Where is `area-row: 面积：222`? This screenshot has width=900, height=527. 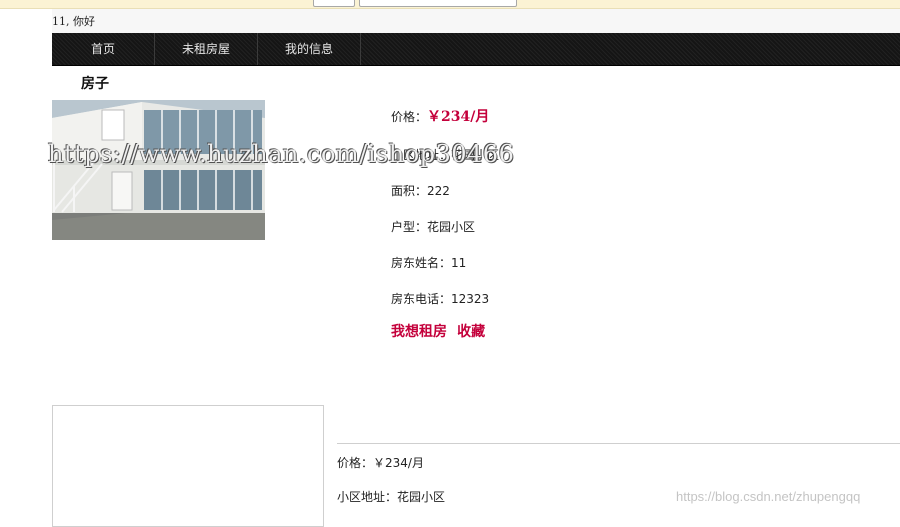 area-row: 面积：222 is located at coordinates (420, 190).